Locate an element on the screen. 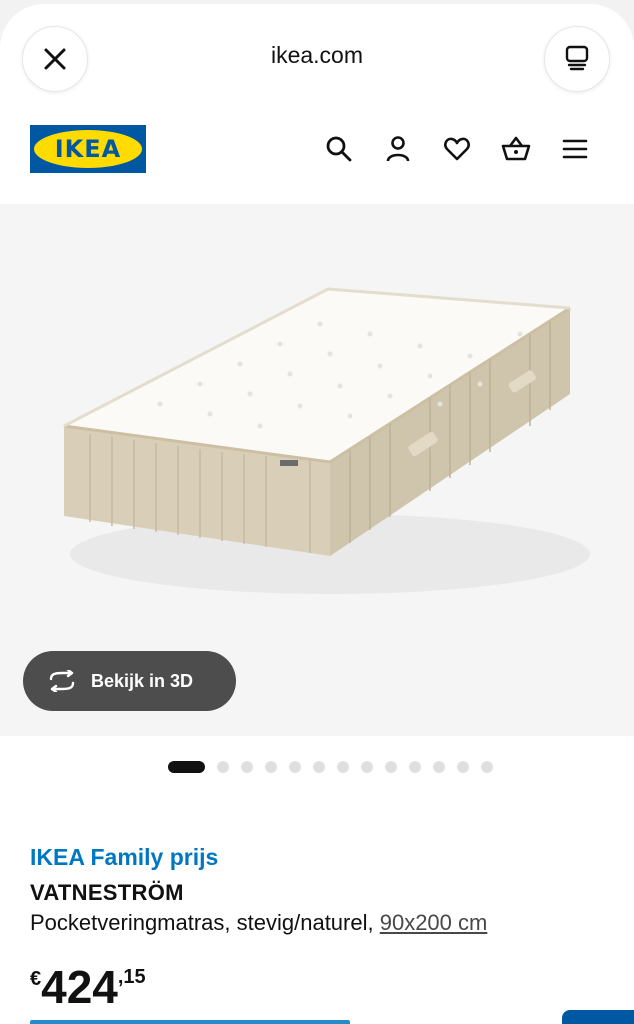 The image size is (634, 1024). browser-bar: ikea.com is located at coordinates (317, 59).